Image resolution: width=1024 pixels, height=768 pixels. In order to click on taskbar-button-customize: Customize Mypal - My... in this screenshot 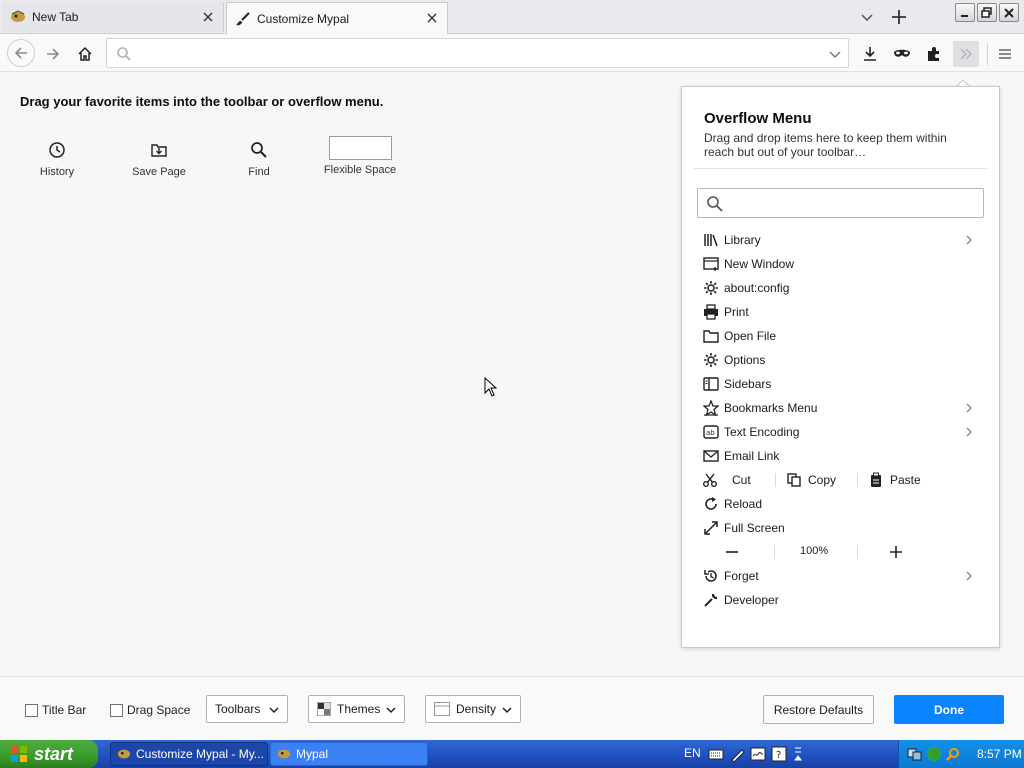, I will do `click(189, 754)`.